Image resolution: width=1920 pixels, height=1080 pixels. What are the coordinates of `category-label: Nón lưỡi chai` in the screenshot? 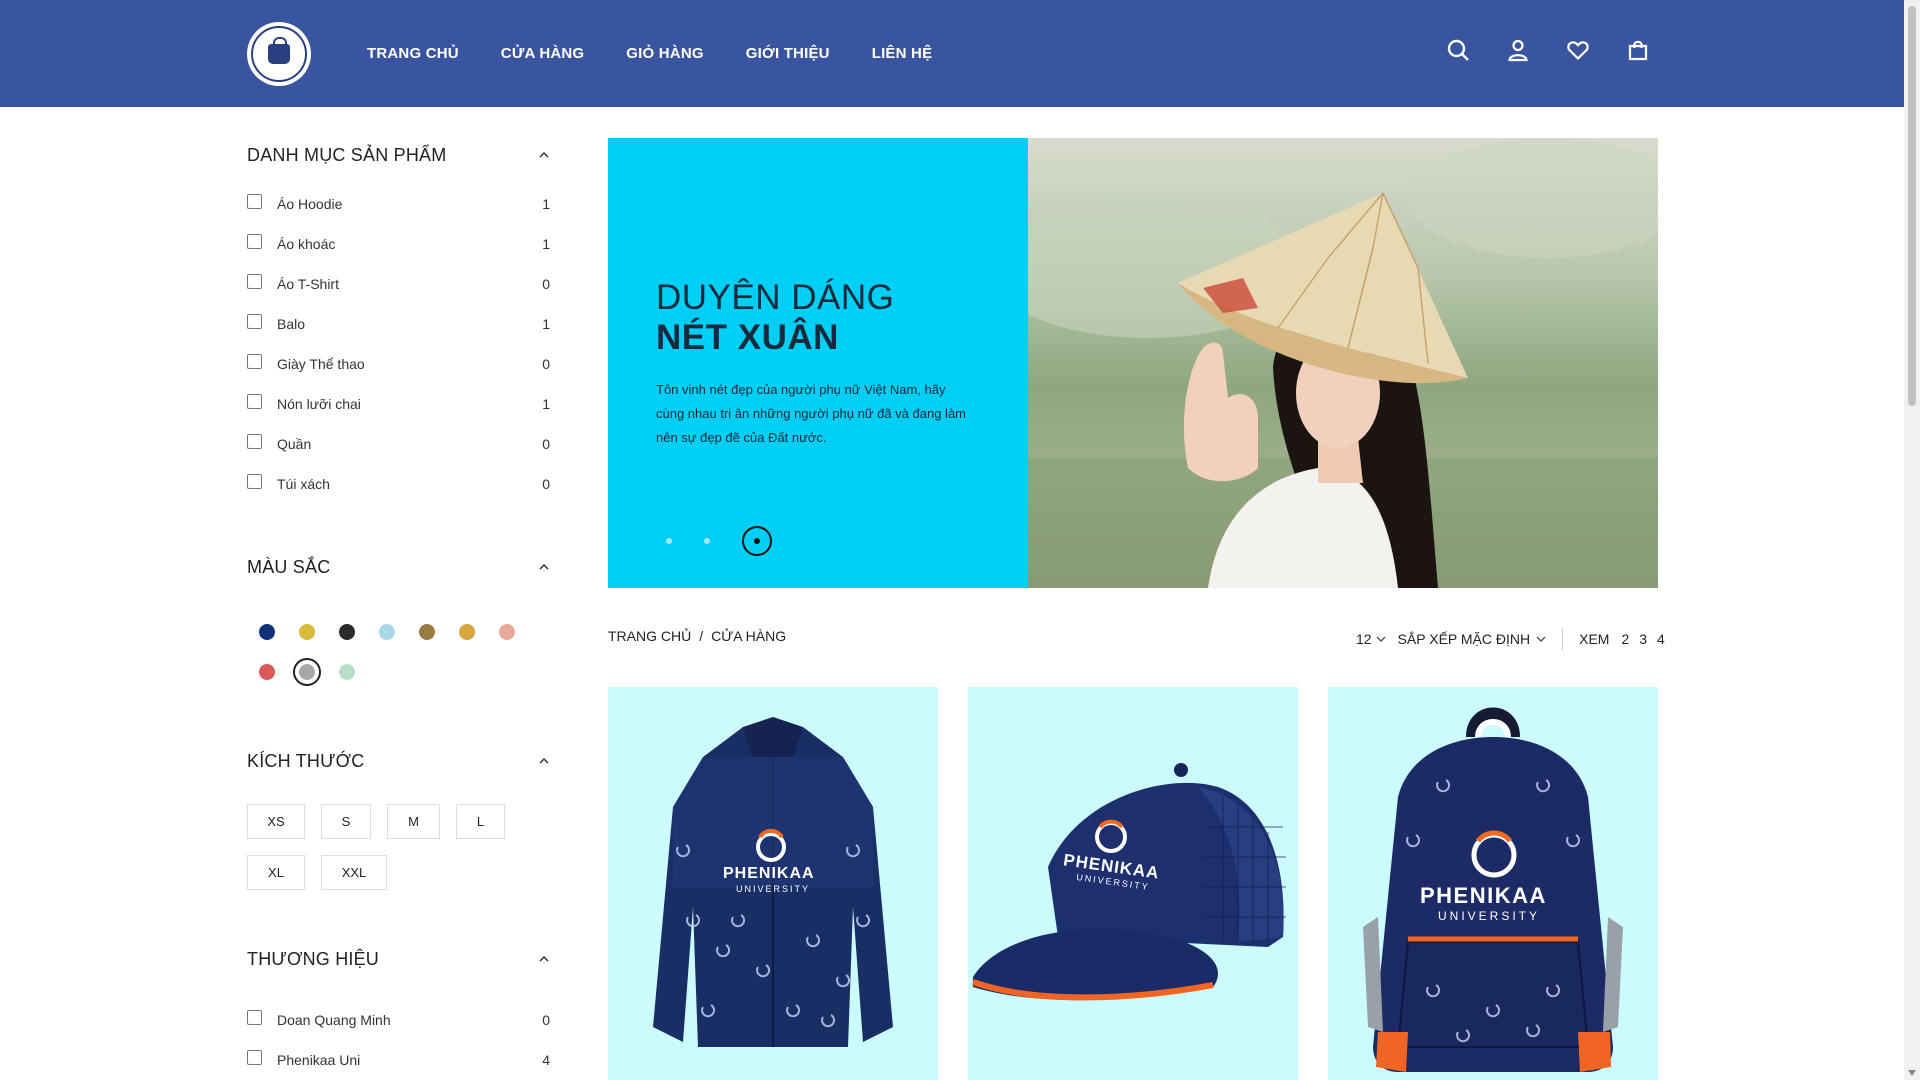 It's located at (319, 404).